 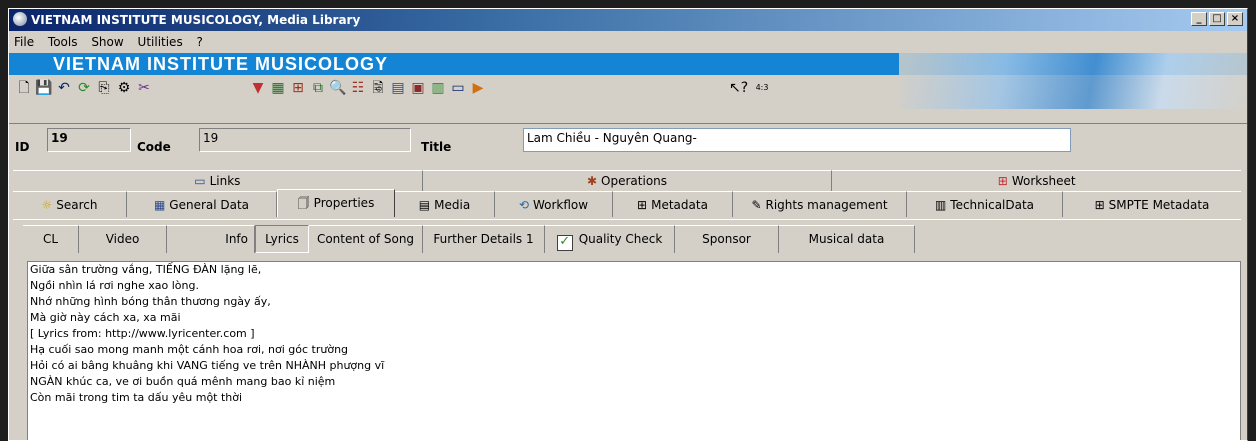 I want to click on aspect-ratio-icon: 4:3, so click(x=762, y=88).